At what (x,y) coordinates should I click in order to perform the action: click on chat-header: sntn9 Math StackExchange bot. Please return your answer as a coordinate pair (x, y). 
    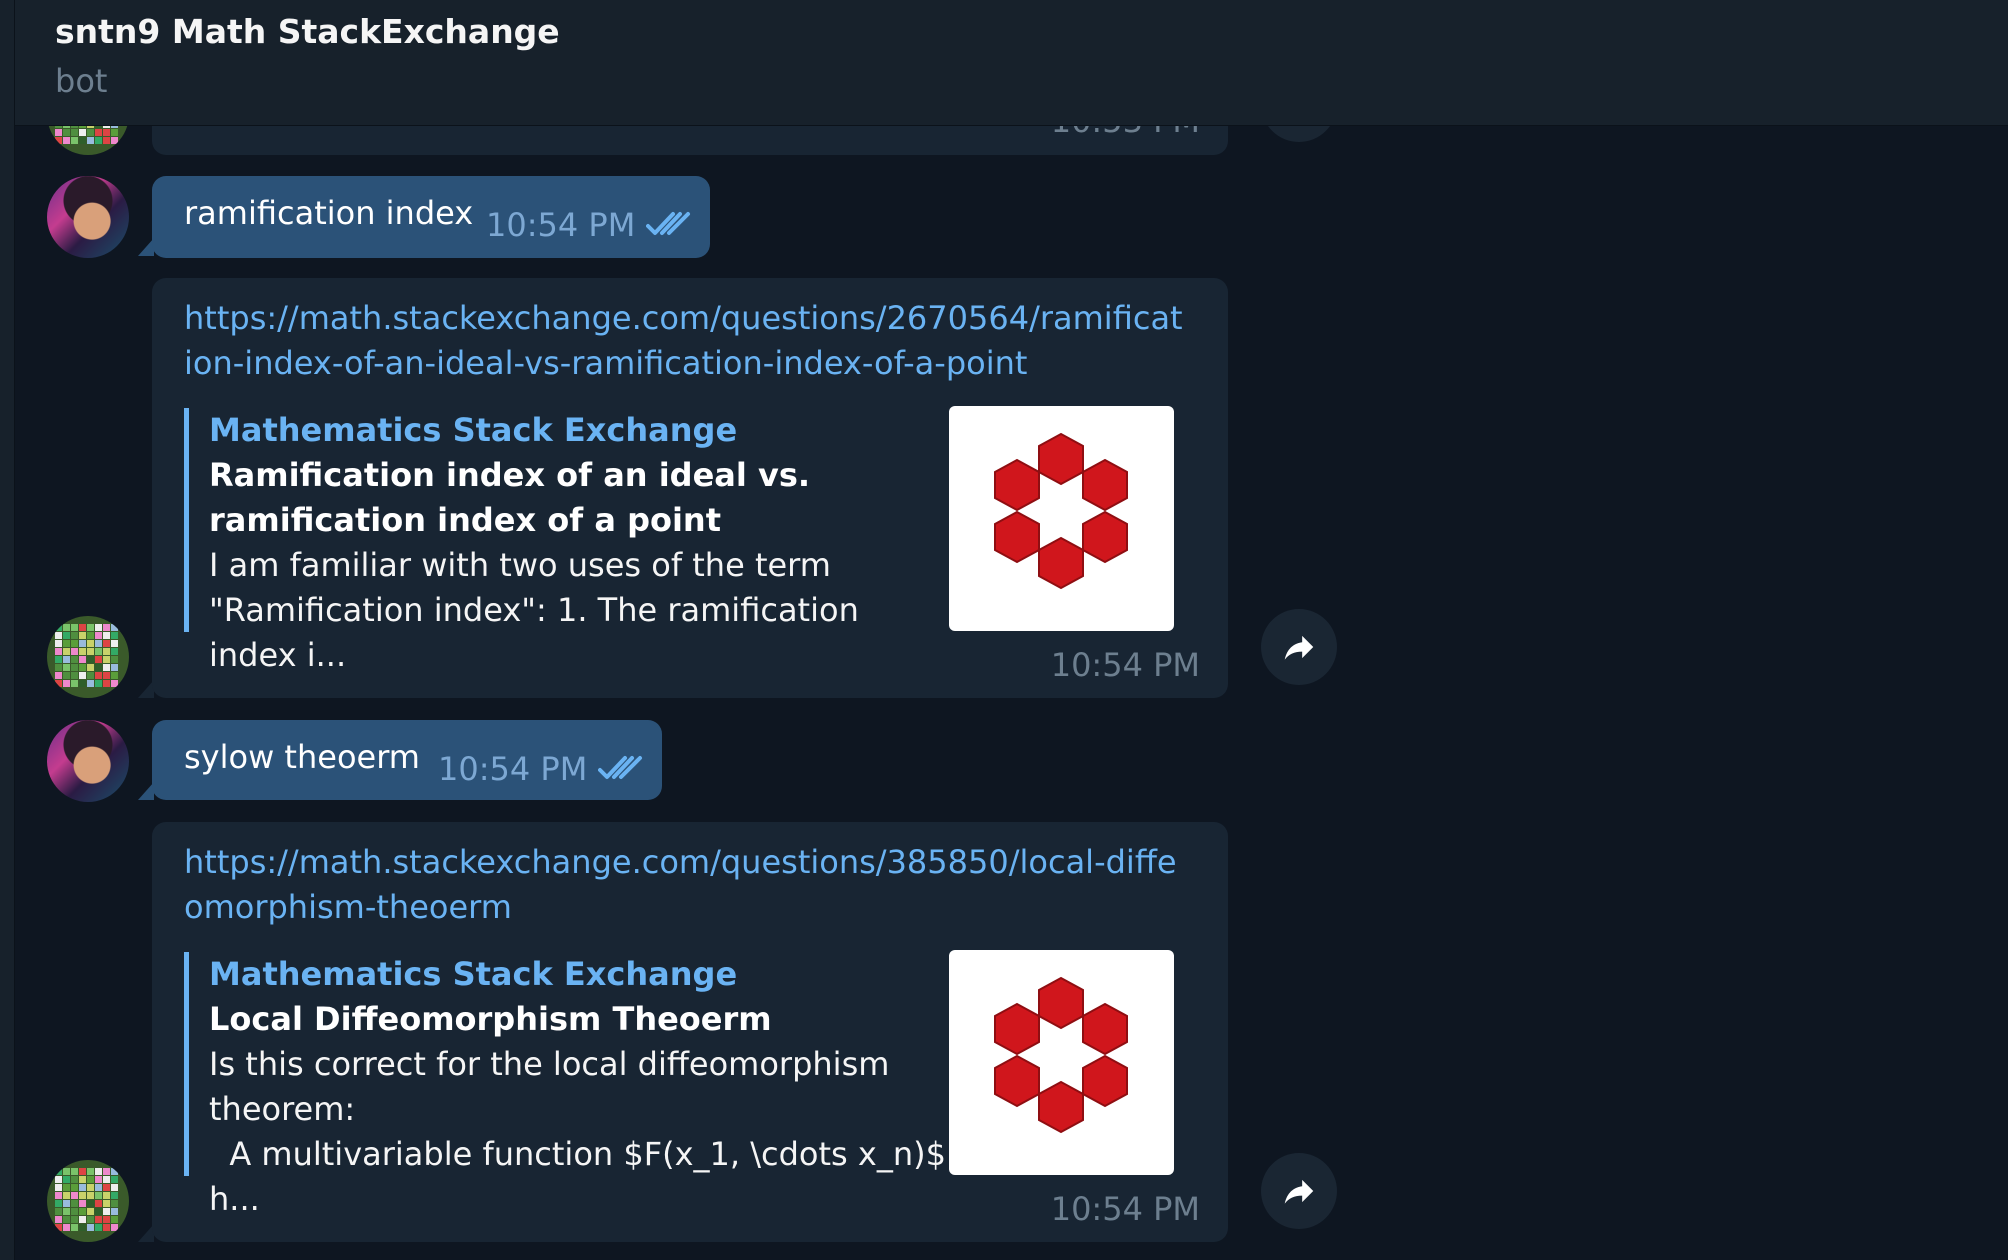
    Looking at the image, I should click on (1011, 63).